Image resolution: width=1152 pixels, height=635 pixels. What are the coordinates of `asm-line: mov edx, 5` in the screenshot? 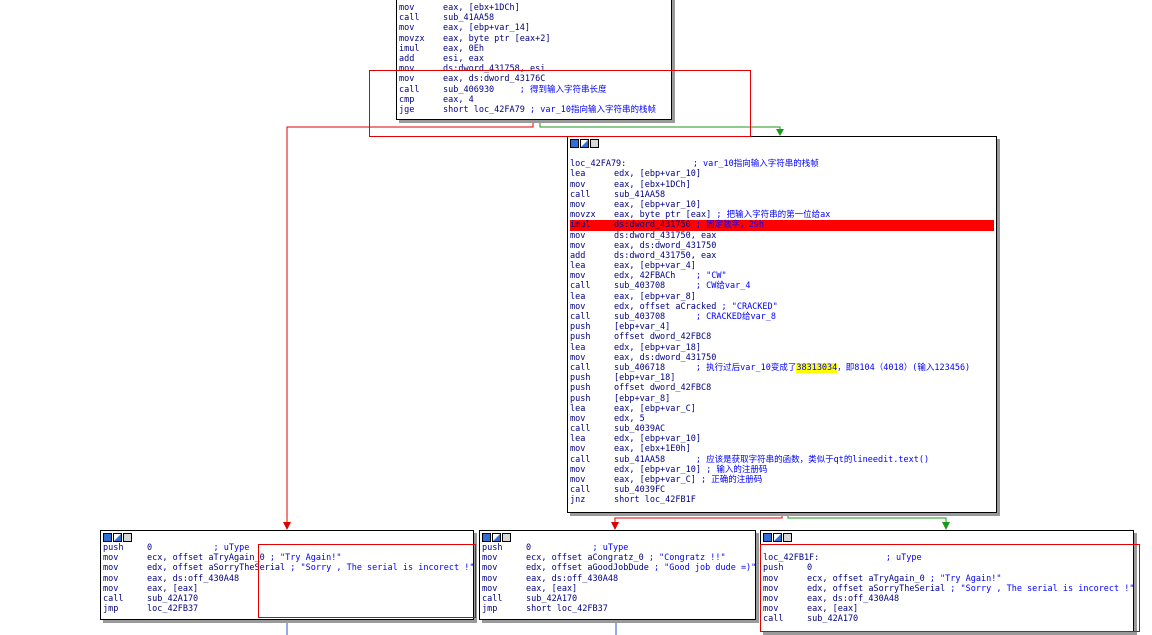 It's located at (782, 419).